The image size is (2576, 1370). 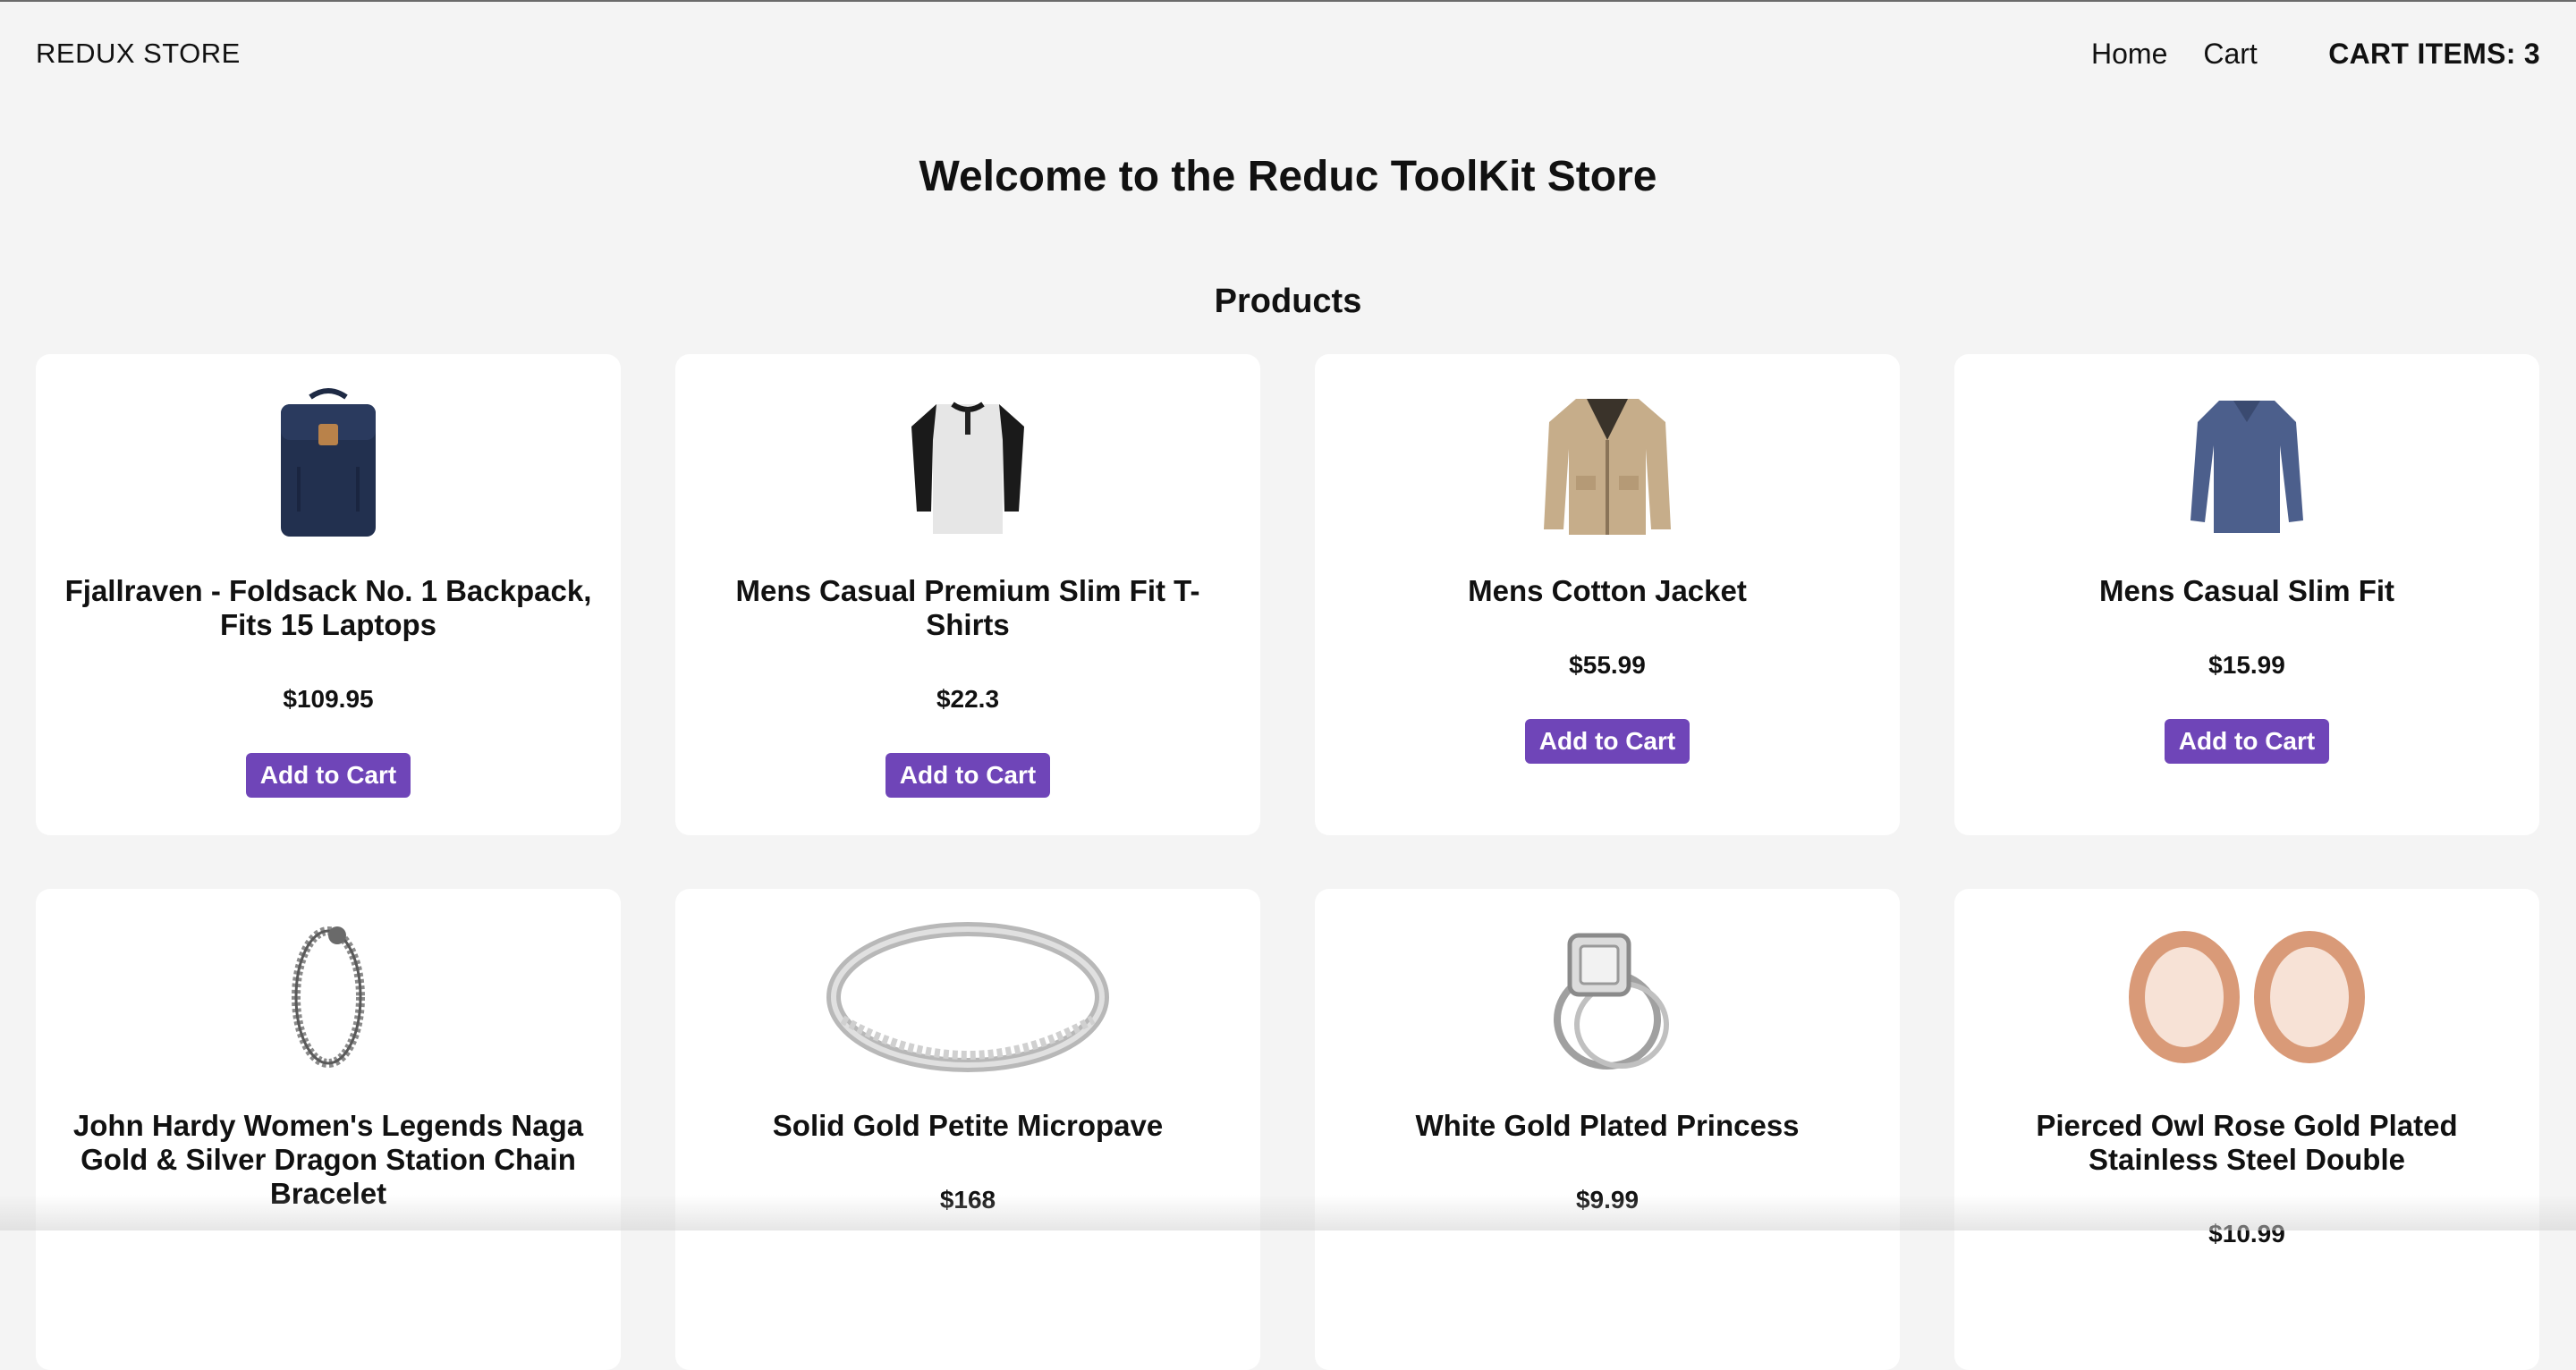 What do you see at coordinates (328, 699) in the screenshot?
I see `product-price: $109.95` at bounding box center [328, 699].